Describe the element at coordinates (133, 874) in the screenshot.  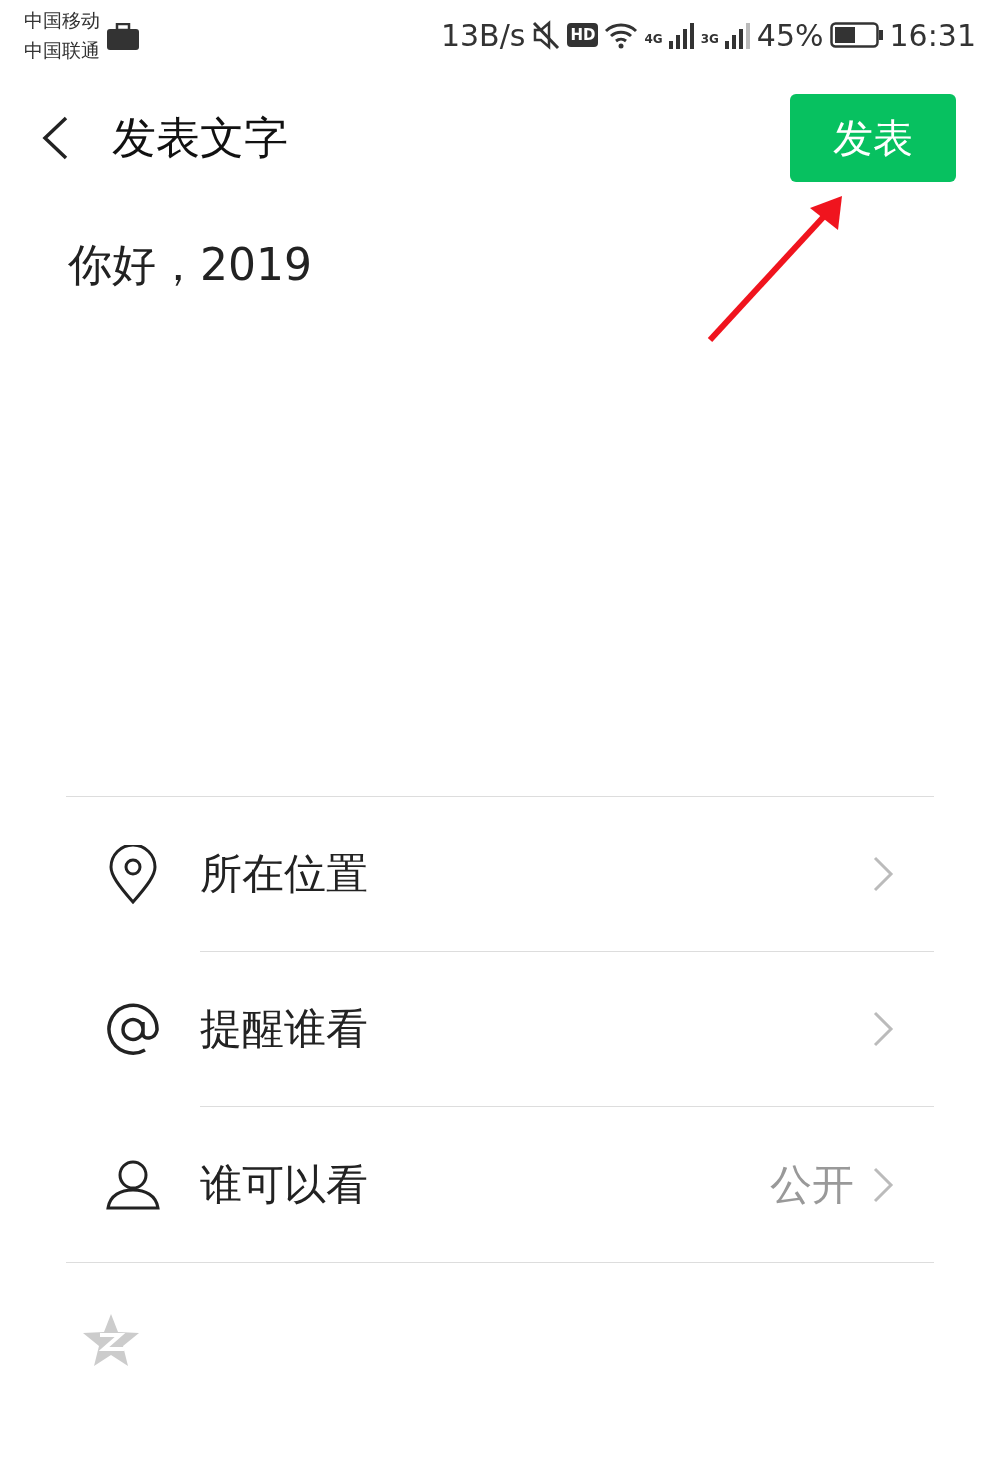
I see `location-pin-icon` at that location.